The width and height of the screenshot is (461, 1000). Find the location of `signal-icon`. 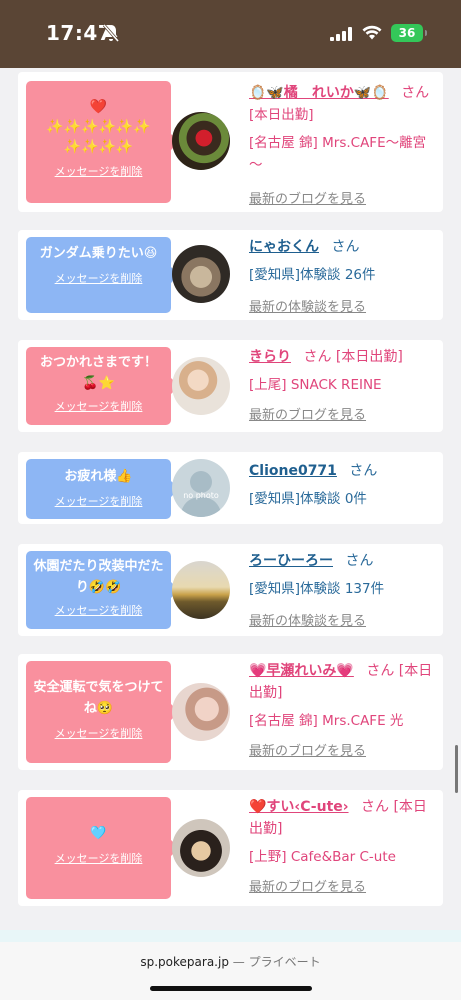

signal-icon is located at coordinates (341, 35).